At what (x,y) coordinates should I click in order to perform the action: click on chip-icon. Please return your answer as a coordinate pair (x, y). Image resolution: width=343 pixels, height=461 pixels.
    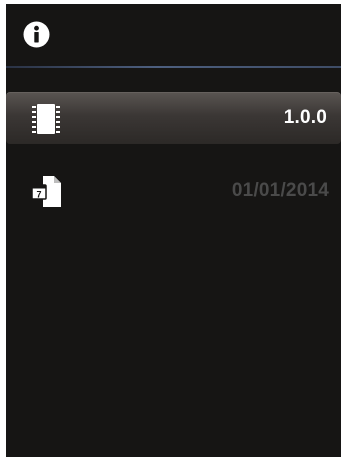
    Looking at the image, I should click on (46, 119).